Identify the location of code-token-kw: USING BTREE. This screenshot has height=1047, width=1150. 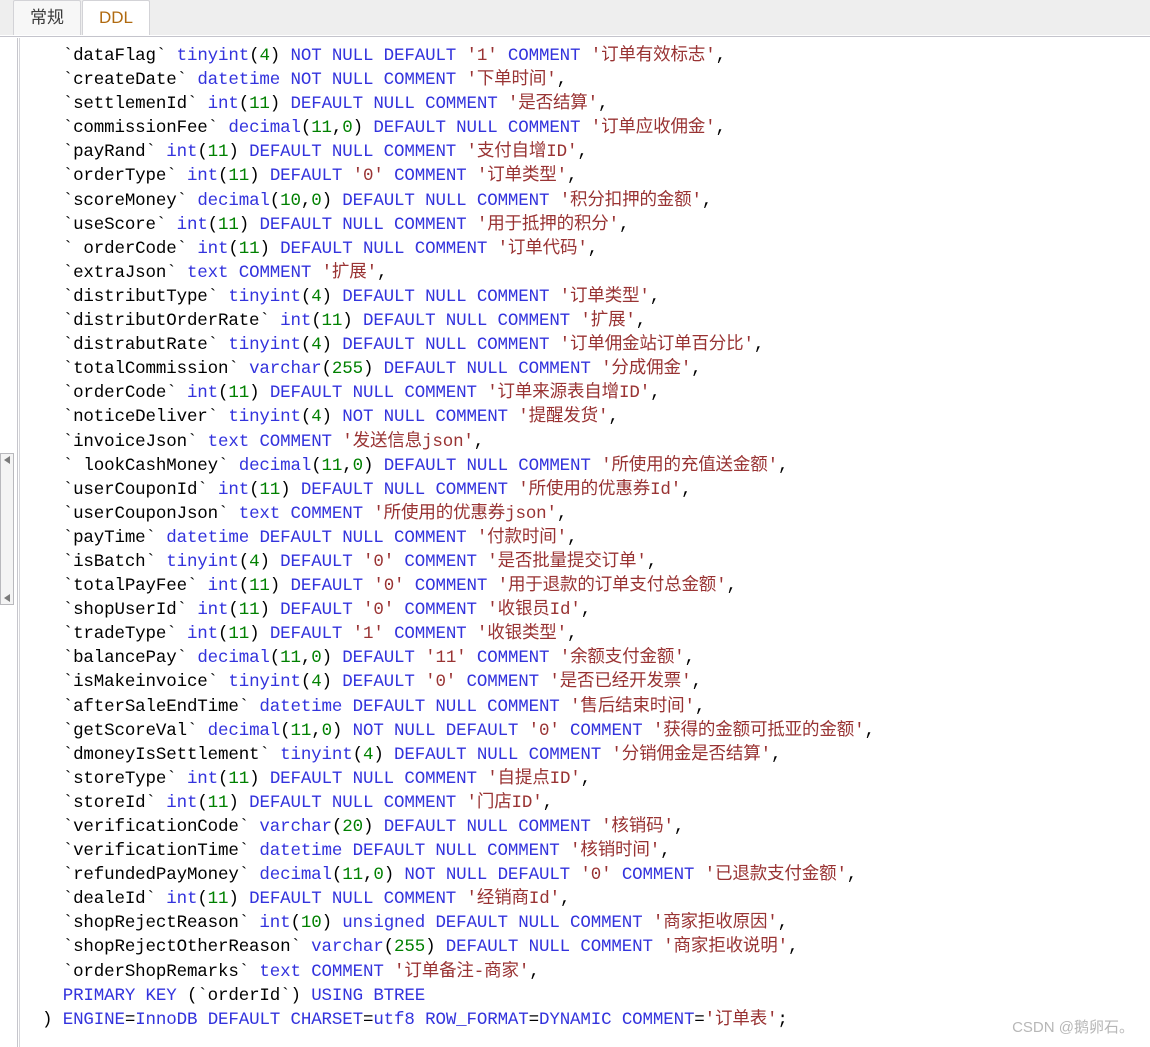
(368, 995).